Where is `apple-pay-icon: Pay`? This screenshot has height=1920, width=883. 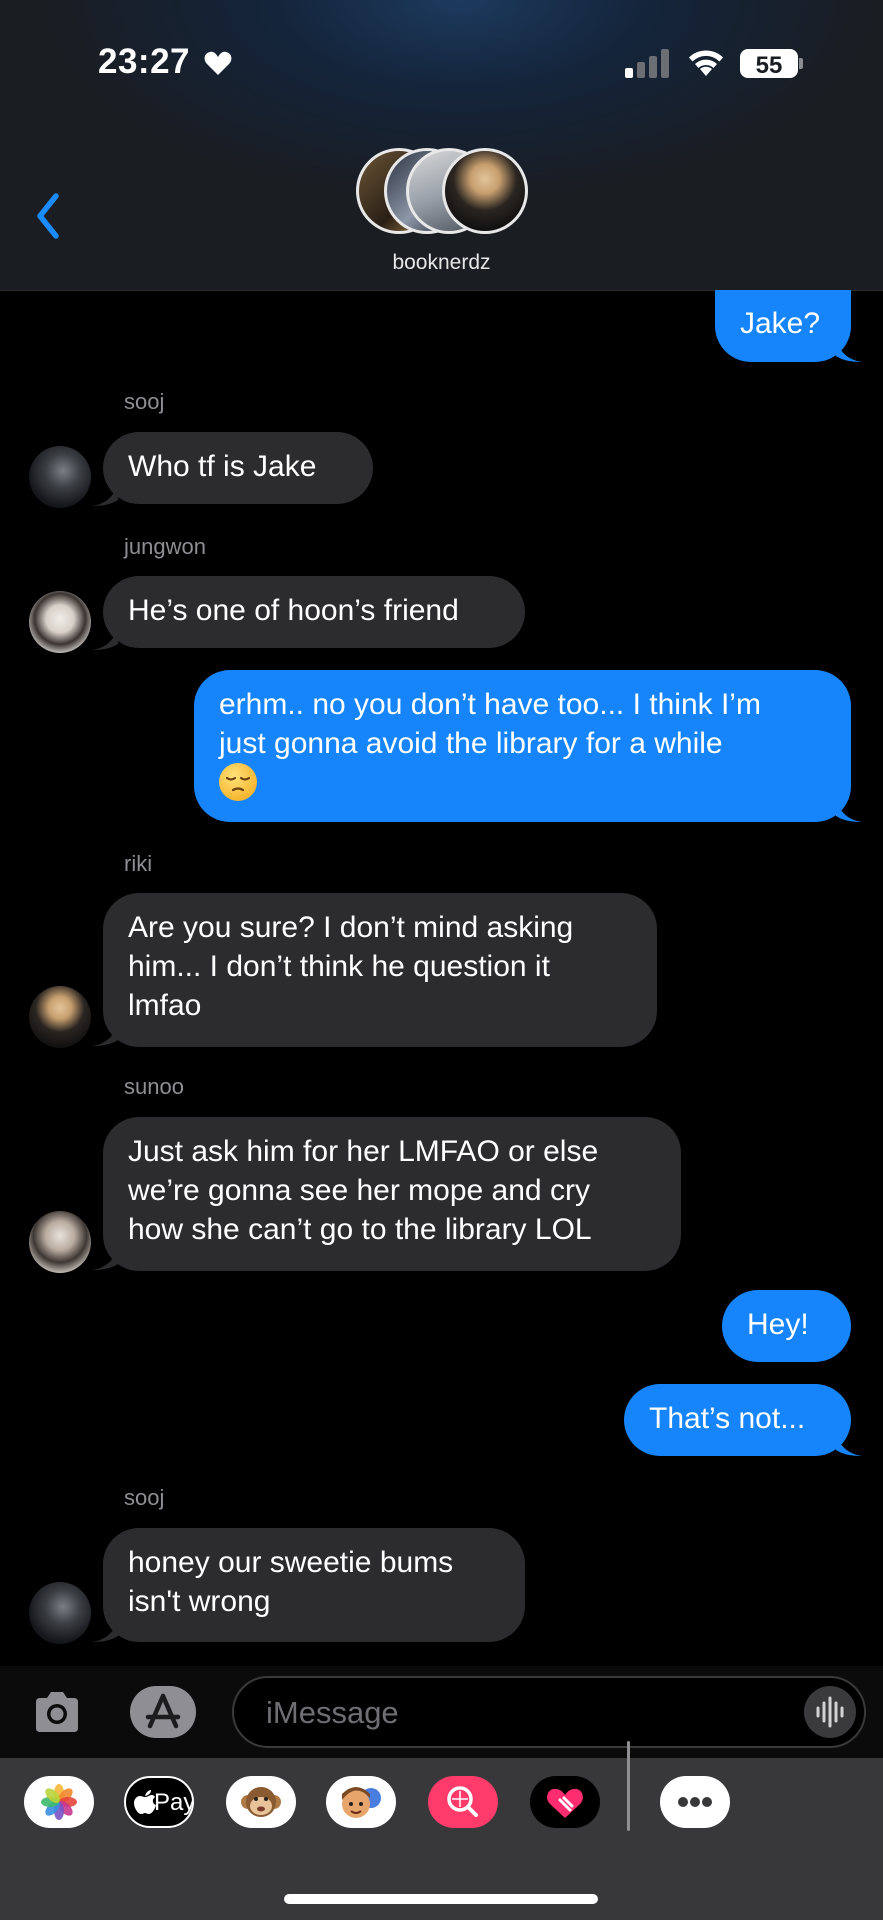 apple-pay-icon: Pay is located at coordinates (159, 1802).